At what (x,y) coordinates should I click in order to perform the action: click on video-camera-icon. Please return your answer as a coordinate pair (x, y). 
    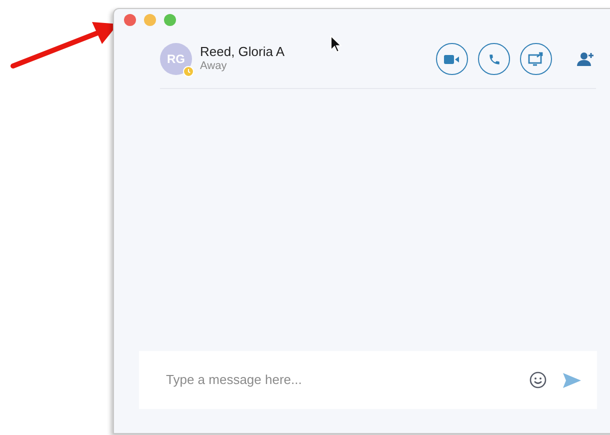
    Looking at the image, I should click on (452, 59).